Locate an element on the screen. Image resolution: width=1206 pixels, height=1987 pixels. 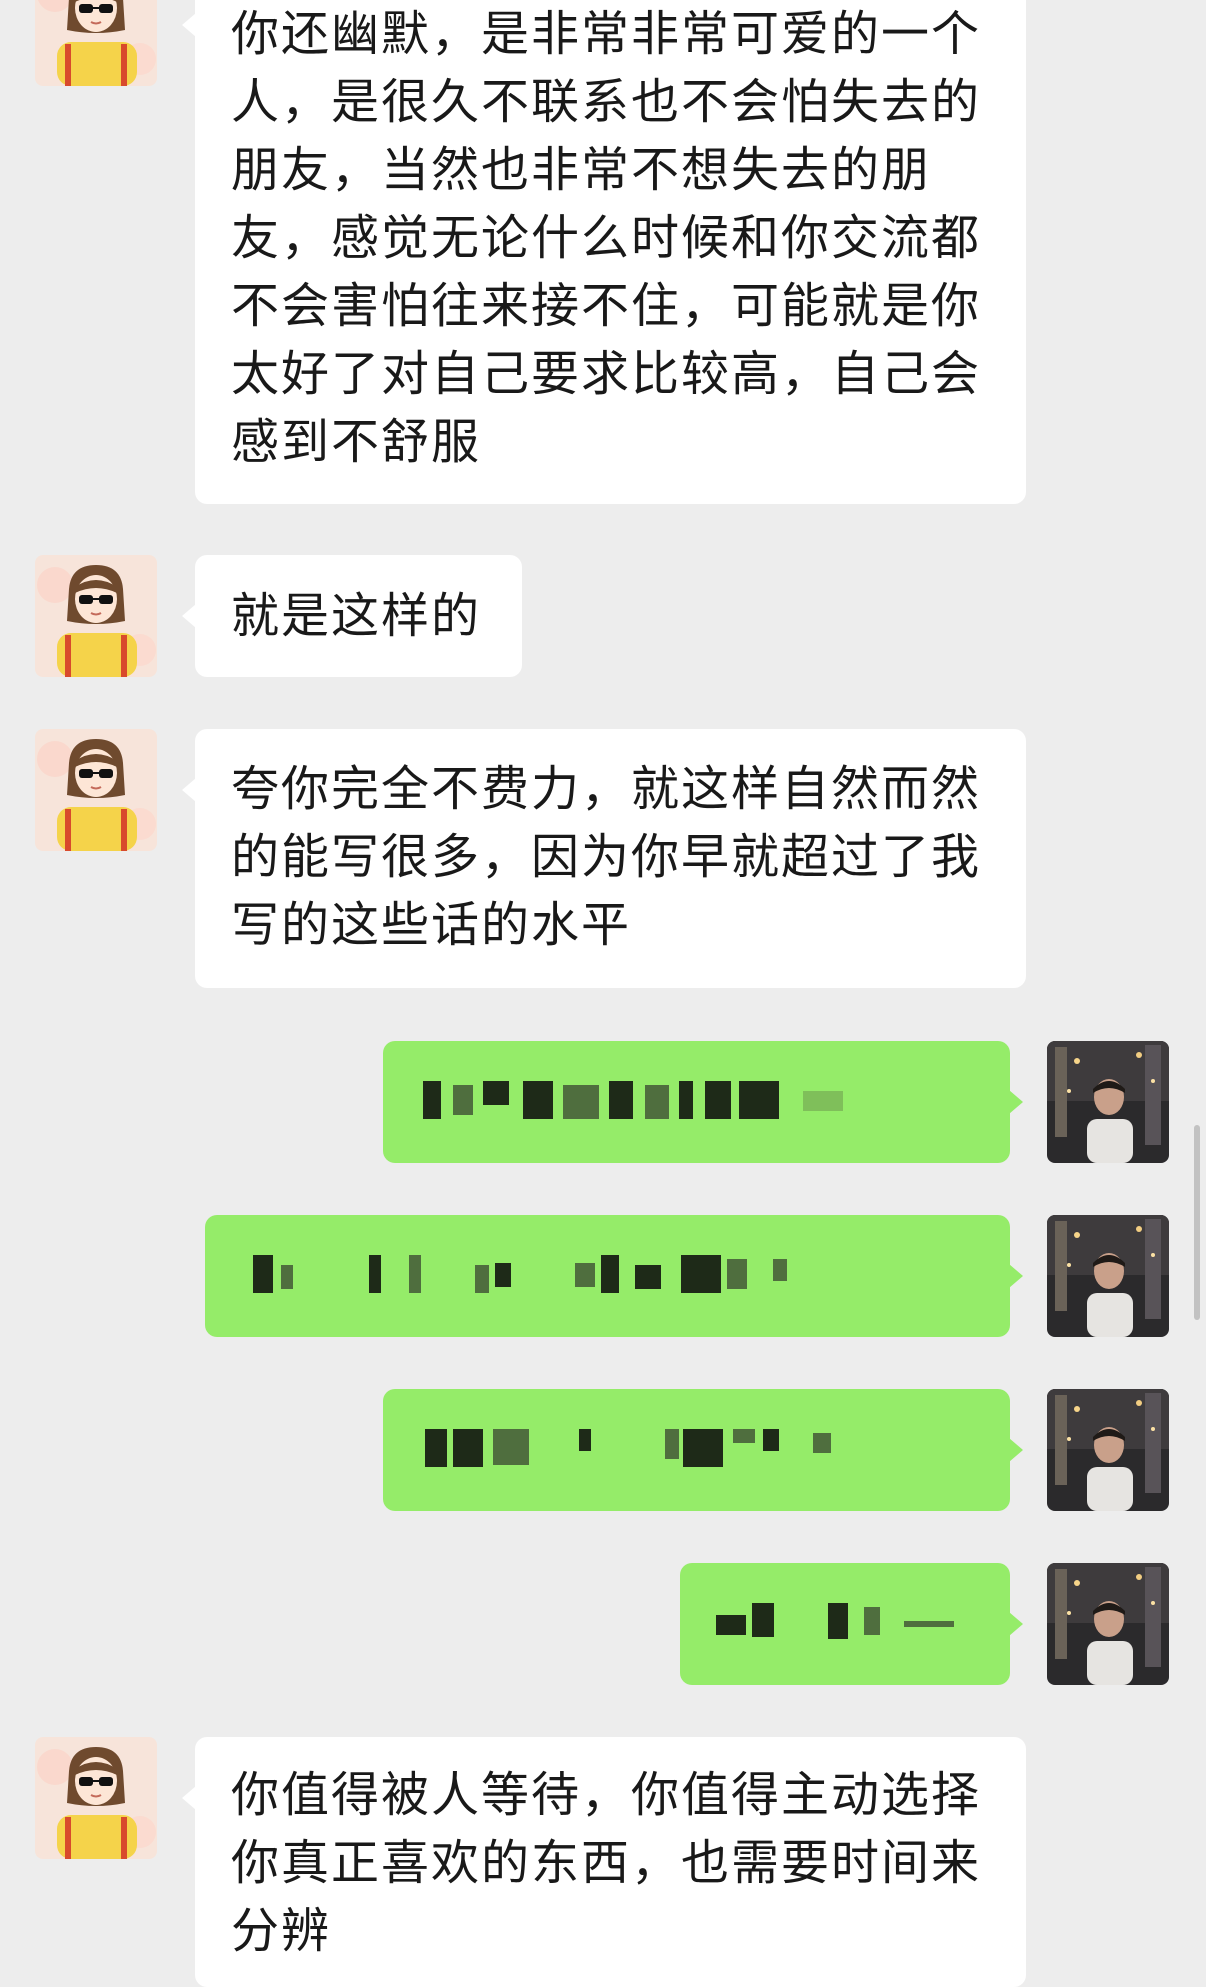
message-bubble-incoming: 你值得被人等待，你值得主动选择你真正喜欢的东西，也需要时间来分辨 is located at coordinates (604, 1862).